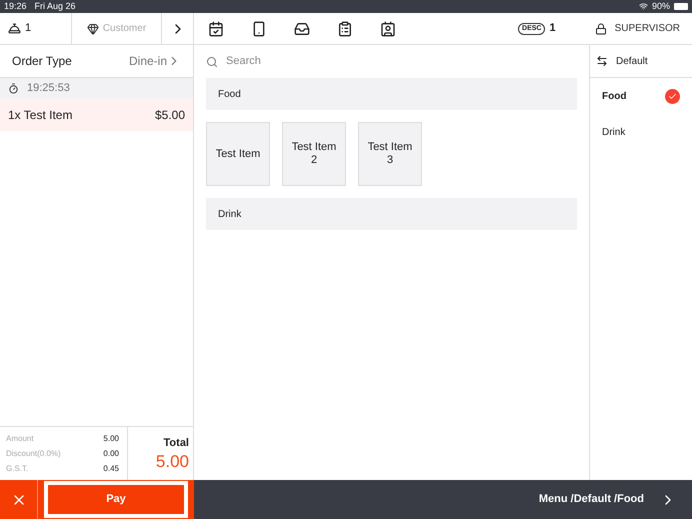 This screenshot has height=519, width=692. What do you see at coordinates (111, 454) in the screenshot?
I see `summary-value: 0.00` at bounding box center [111, 454].